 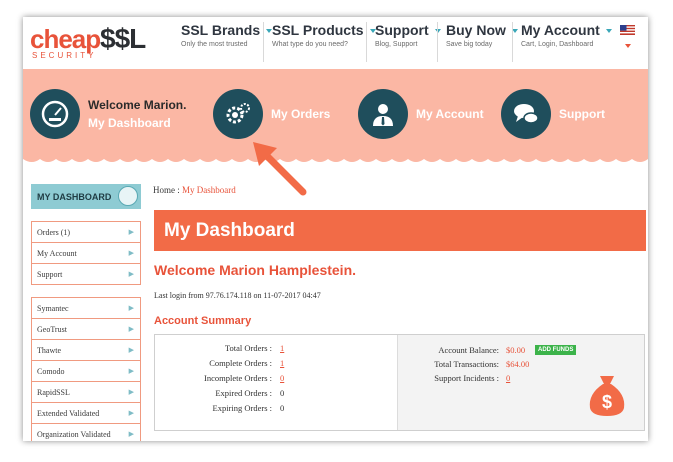 What do you see at coordinates (203, 321) in the screenshot?
I see `account-summary-title: Account Summary` at bounding box center [203, 321].